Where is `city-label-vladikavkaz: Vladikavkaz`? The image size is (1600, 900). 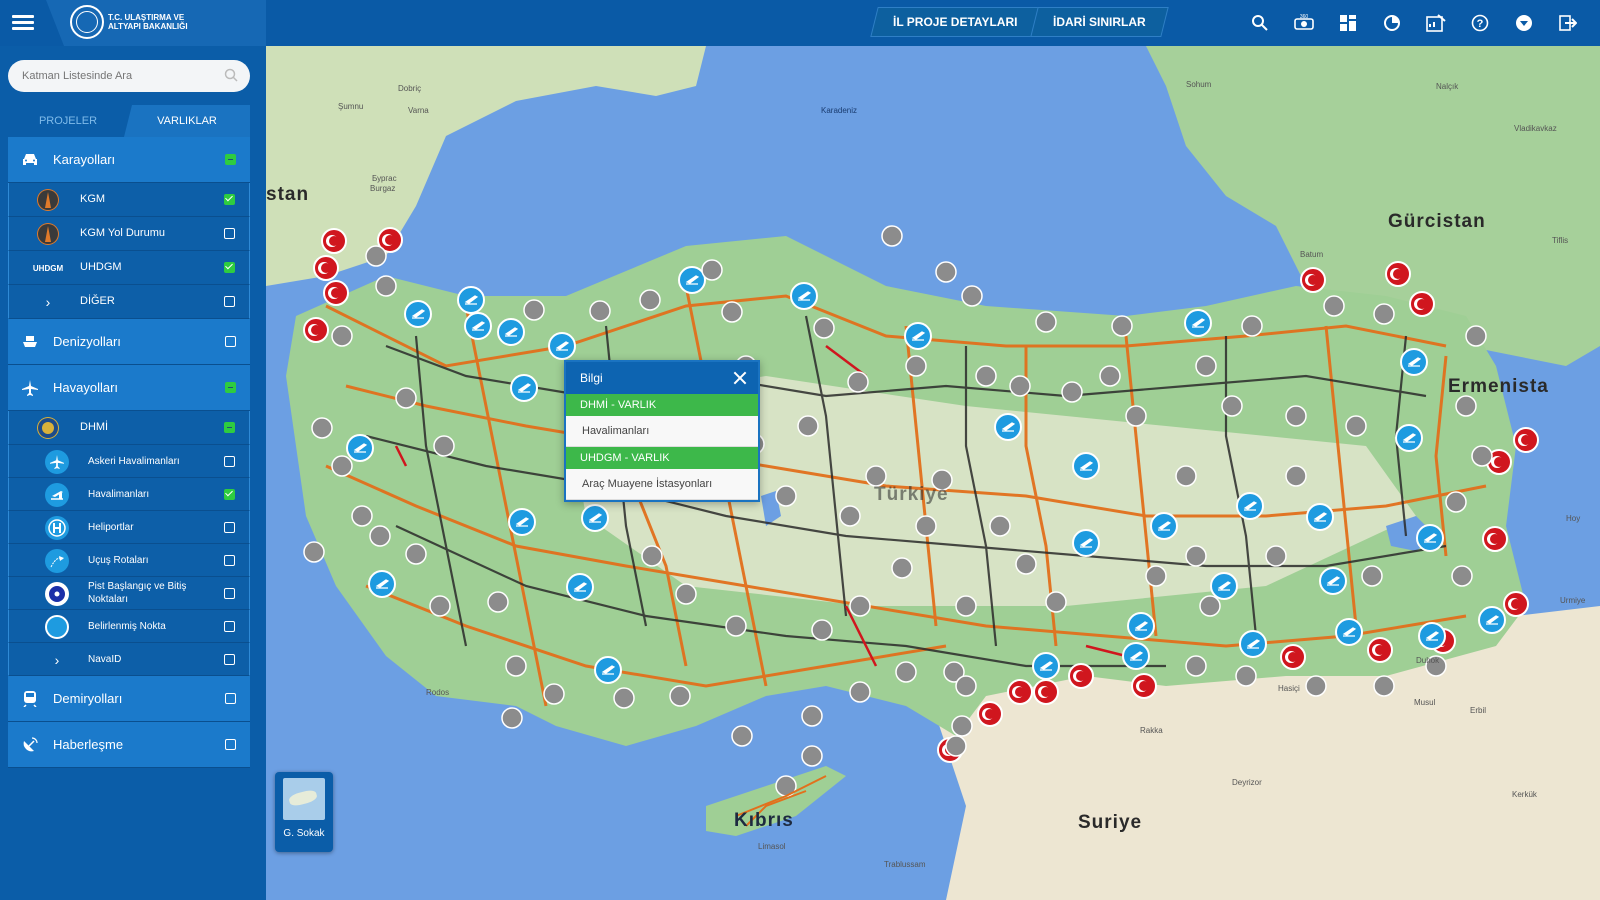
city-label-vladikavkaz: Vladikavkaz is located at coordinates (1535, 128).